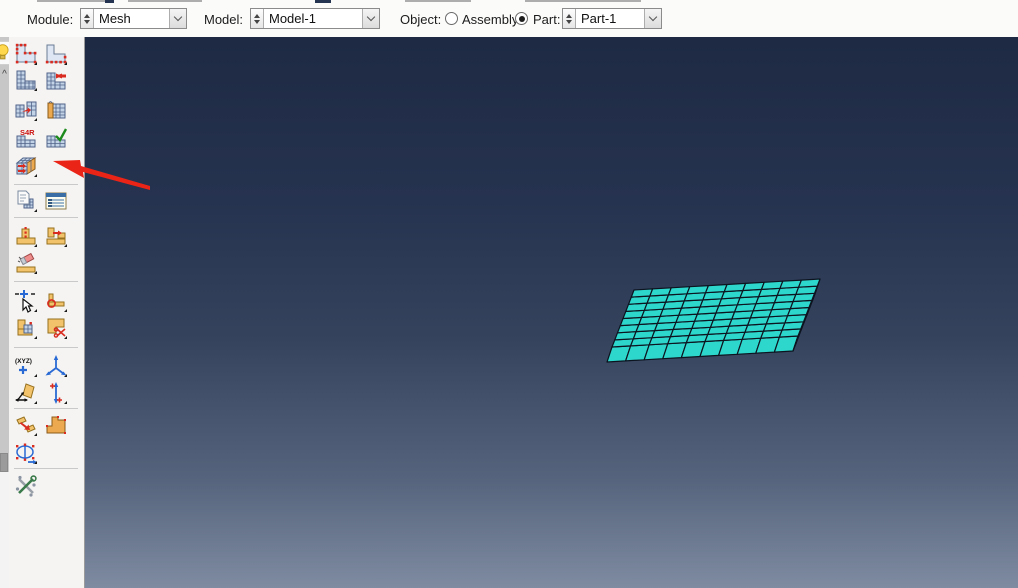 The width and height of the screenshot is (1018, 588). Describe the element at coordinates (4, 74) in the screenshot. I see `collapse-up-icon: ^` at that location.